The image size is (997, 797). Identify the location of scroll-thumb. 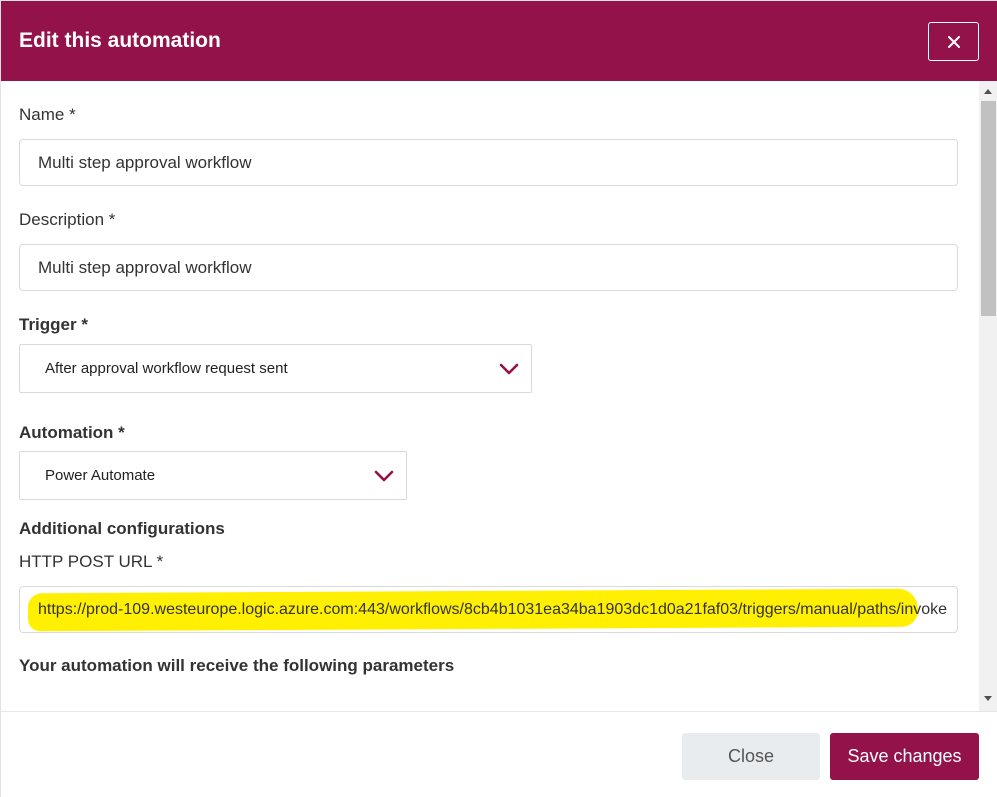
(988, 208).